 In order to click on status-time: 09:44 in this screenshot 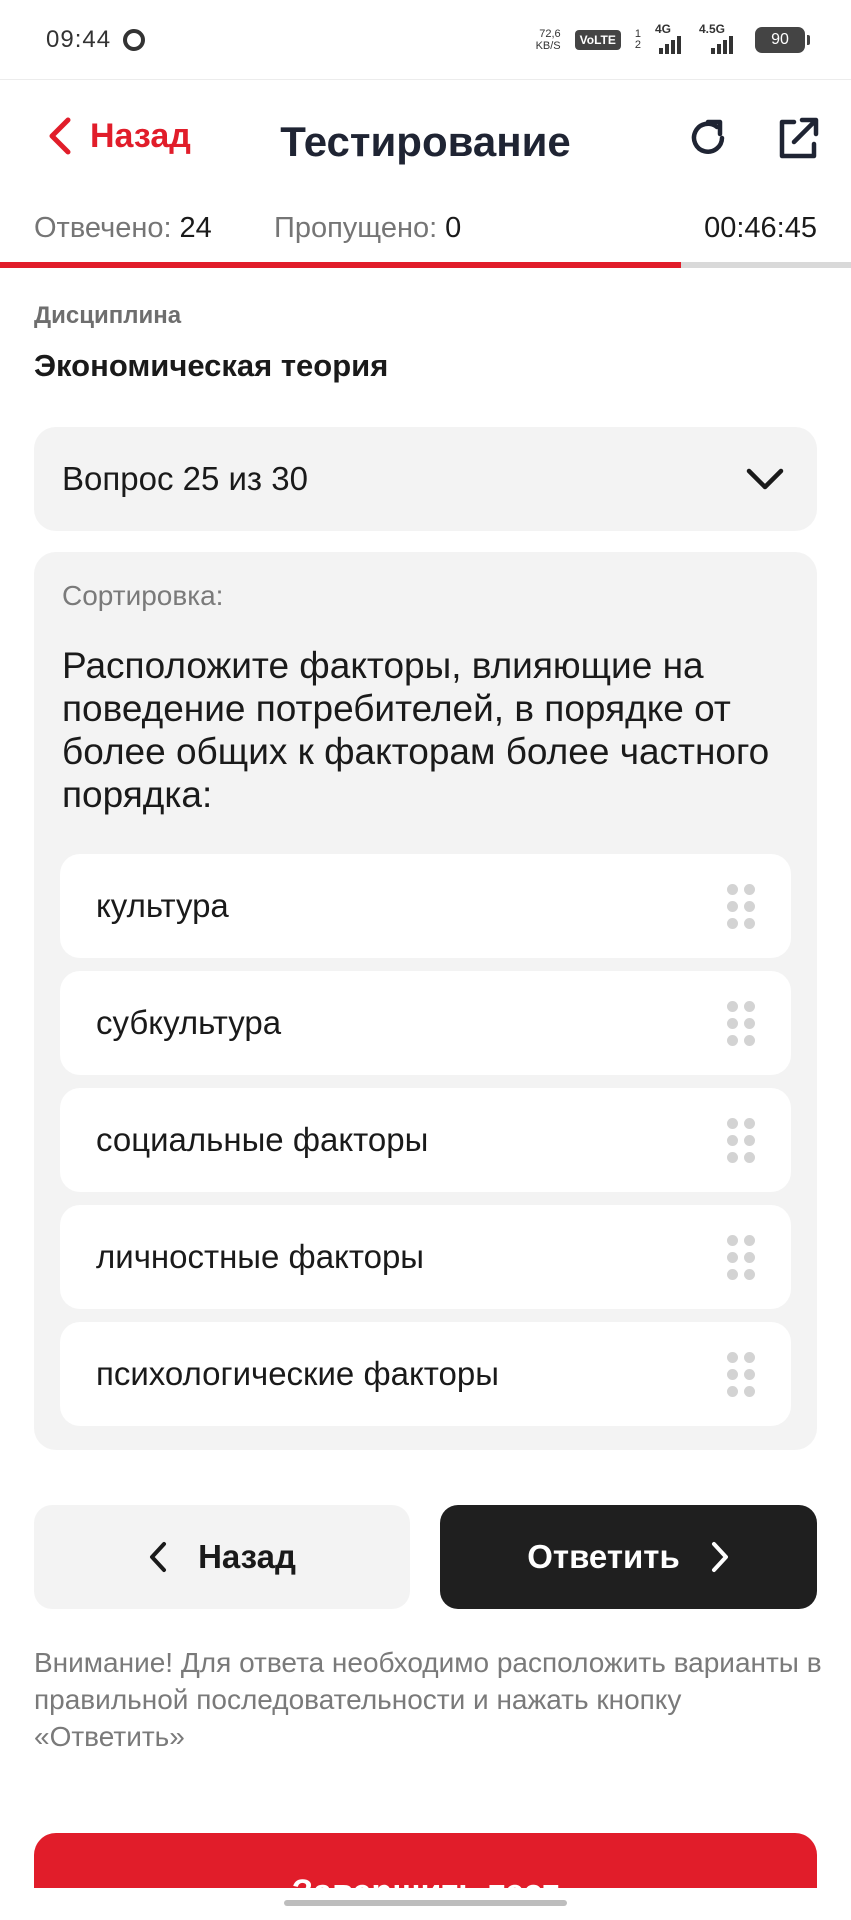, I will do `click(79, 39)`.